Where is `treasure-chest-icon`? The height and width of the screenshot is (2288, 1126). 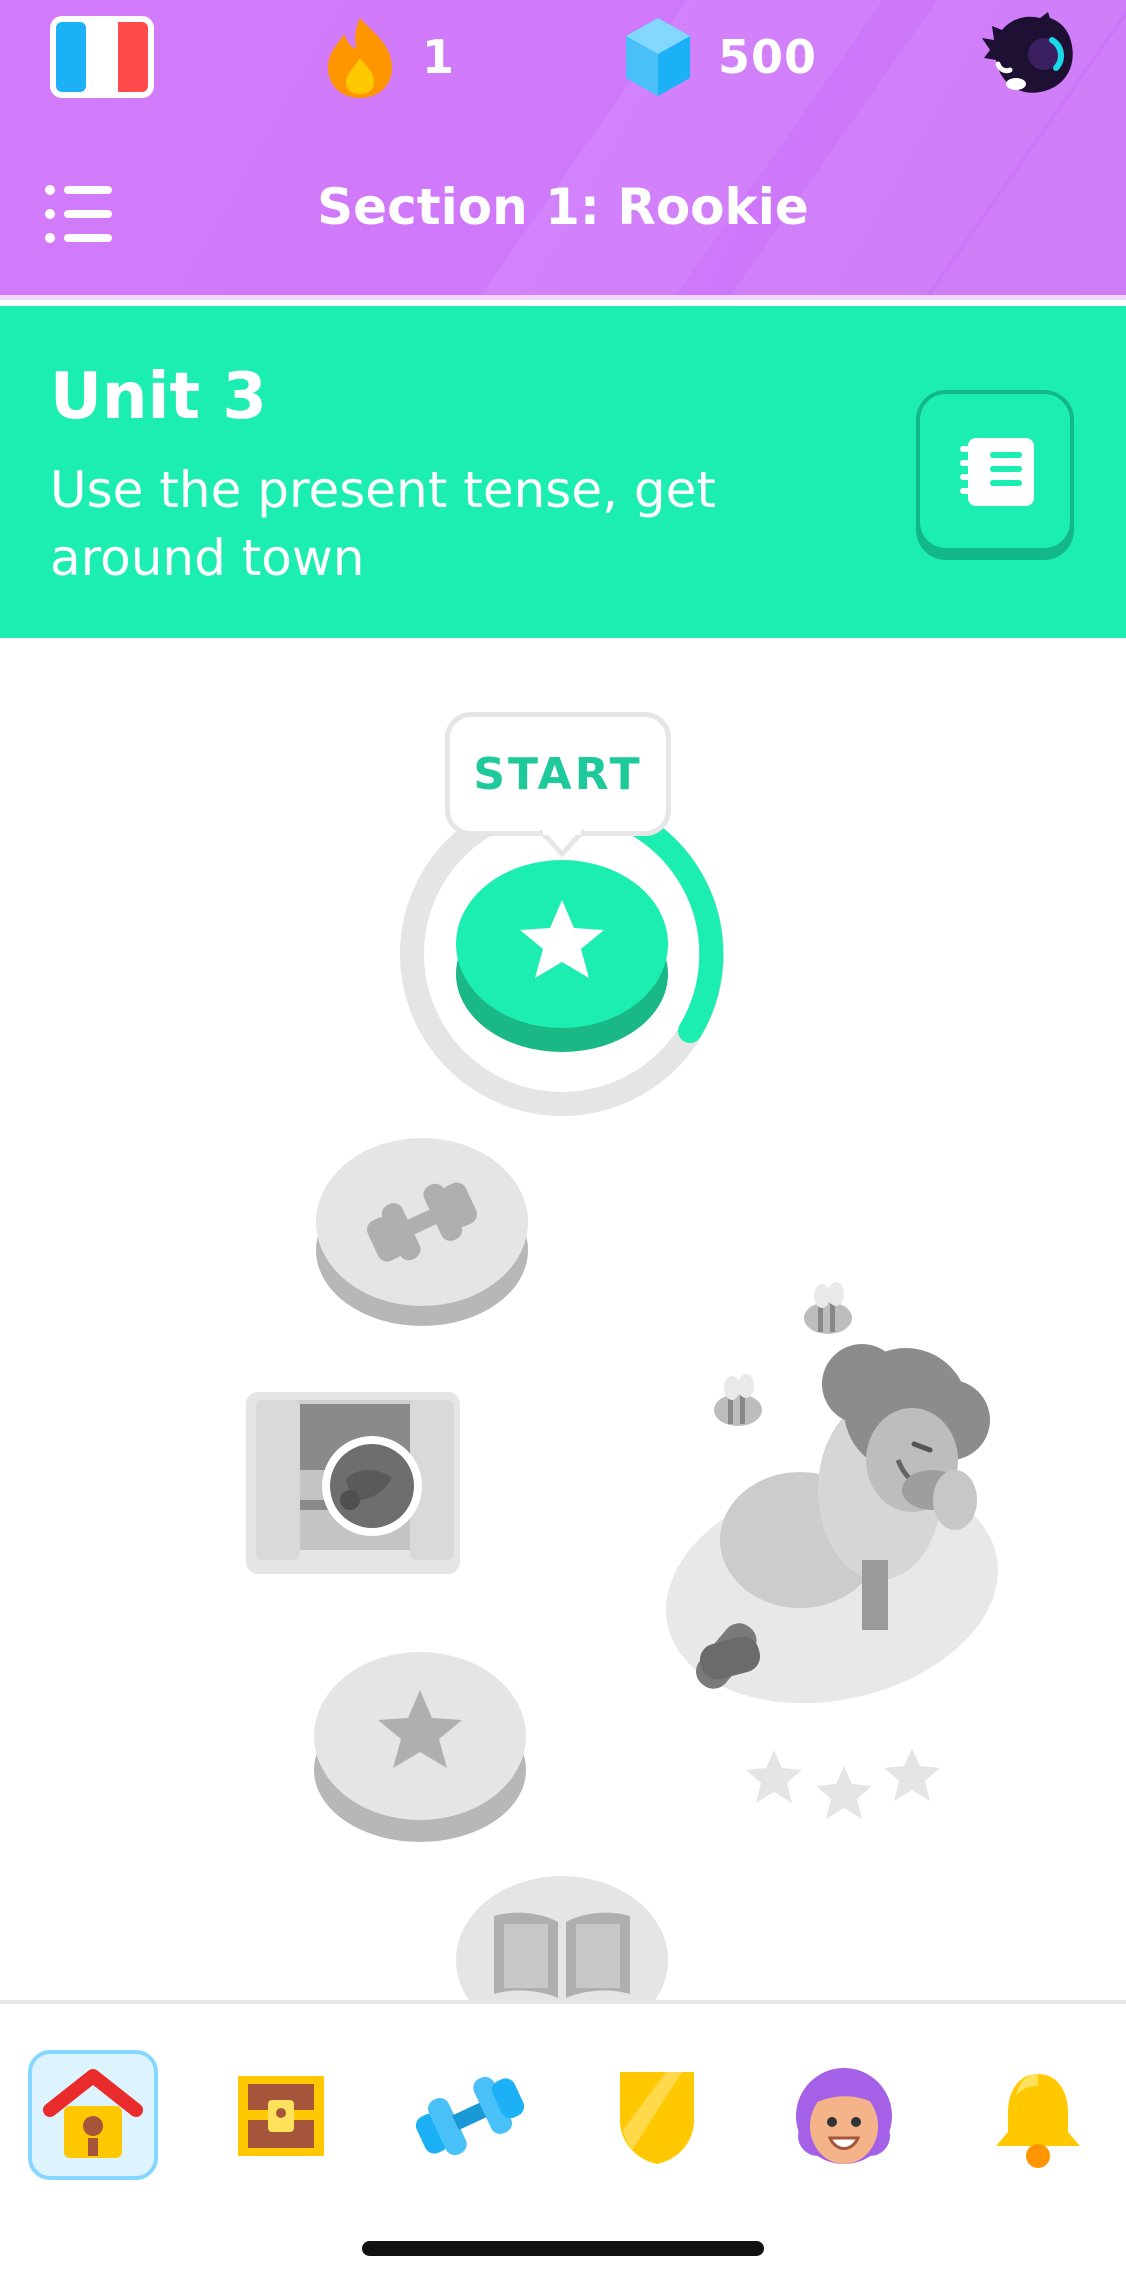
treasure-chest-icon is located at coordinates (281, 2116).